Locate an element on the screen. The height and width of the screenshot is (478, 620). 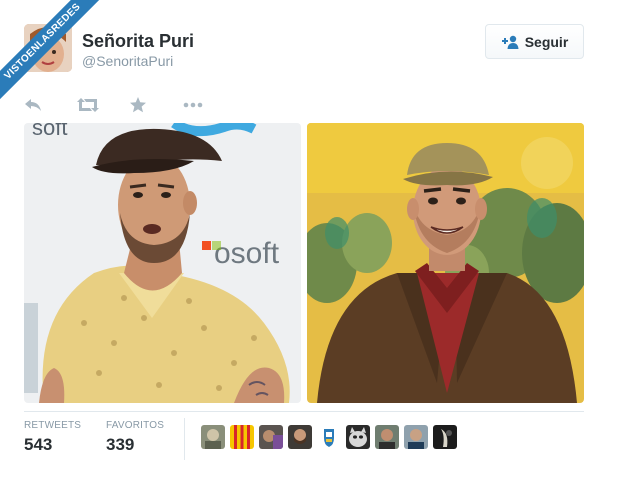
favorites-count: 339 is located at coordinates (120, 444).